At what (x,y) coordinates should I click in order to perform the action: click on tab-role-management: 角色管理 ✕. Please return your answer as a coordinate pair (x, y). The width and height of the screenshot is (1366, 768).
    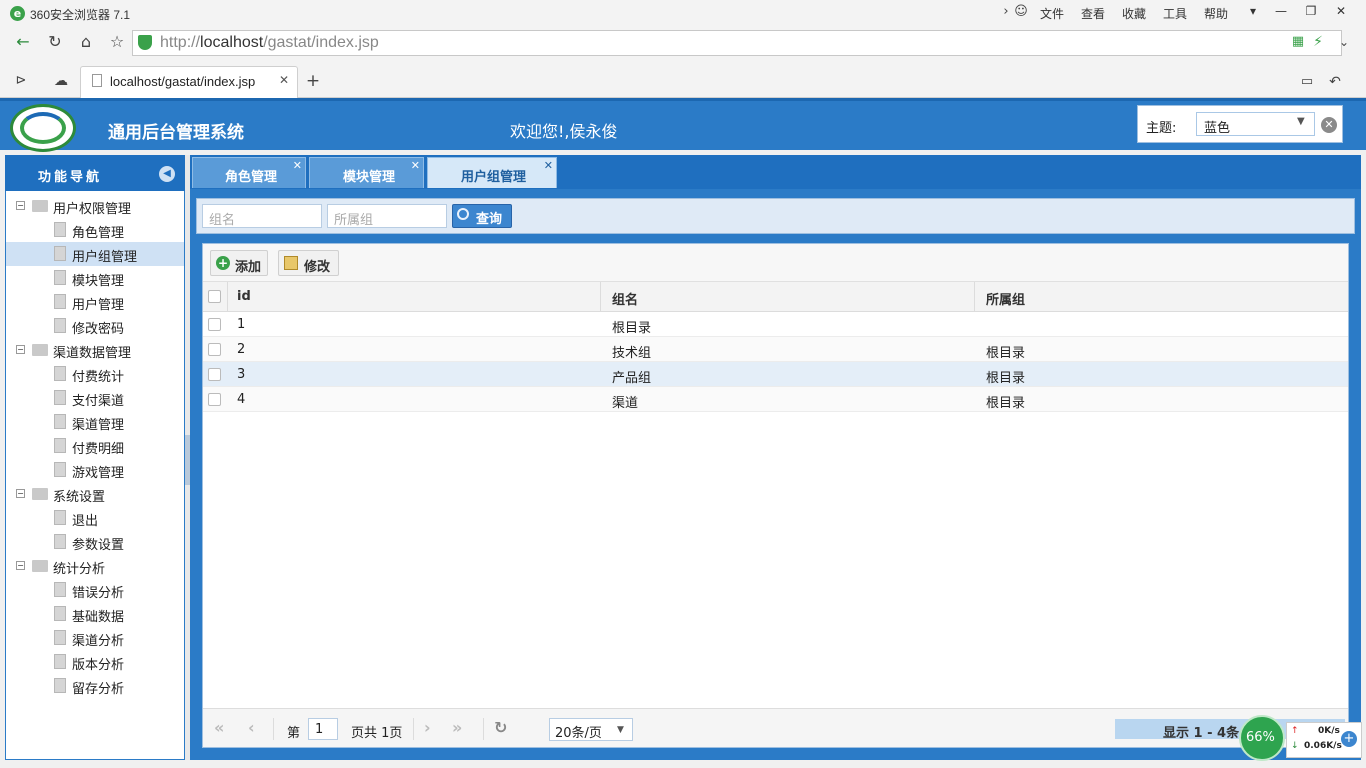
    Looking at the image, I should click on (249, 172).